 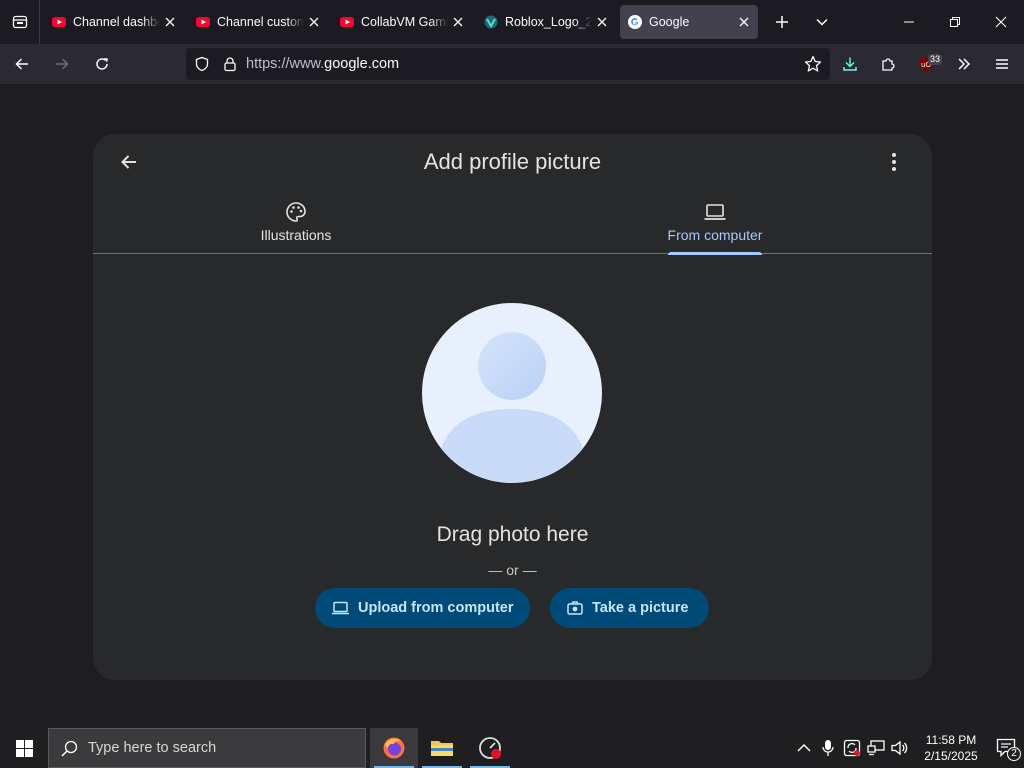 What do you see at coordinates (508, 64) in the screenshot?
I see `url-bar: https://www.google.com` at bounding box center [508, 64].